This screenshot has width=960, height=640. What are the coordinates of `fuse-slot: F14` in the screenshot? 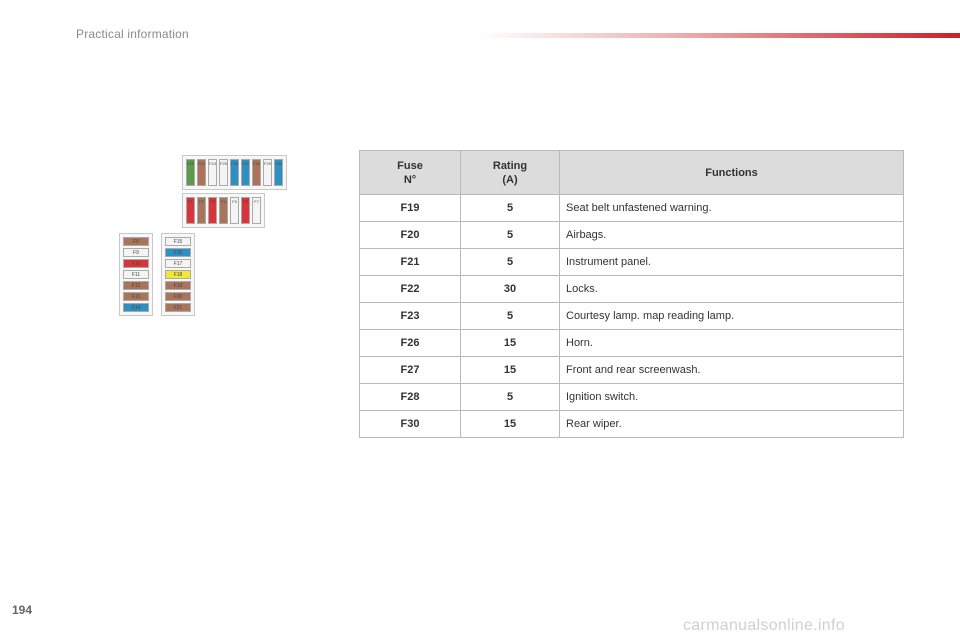 It's located at (136, 307).